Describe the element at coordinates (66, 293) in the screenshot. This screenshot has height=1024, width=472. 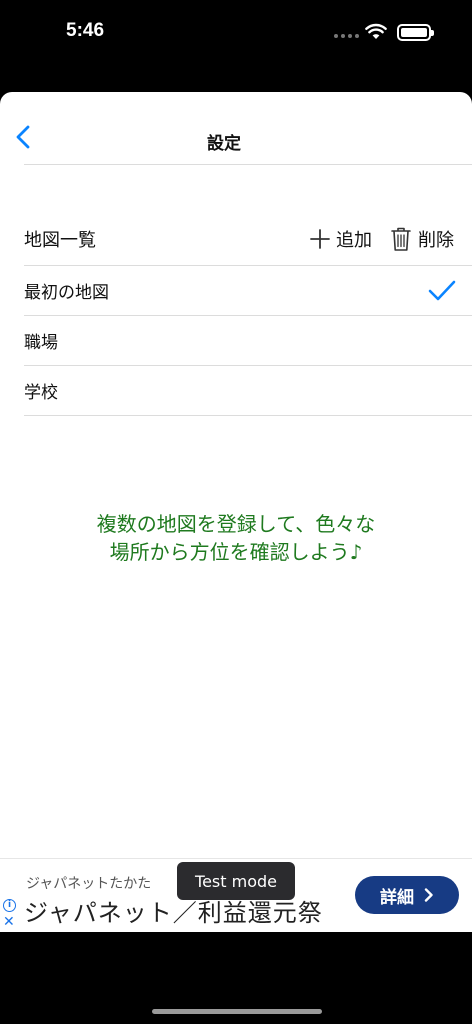
I see `list-item-label: 最初の地図` at that location.